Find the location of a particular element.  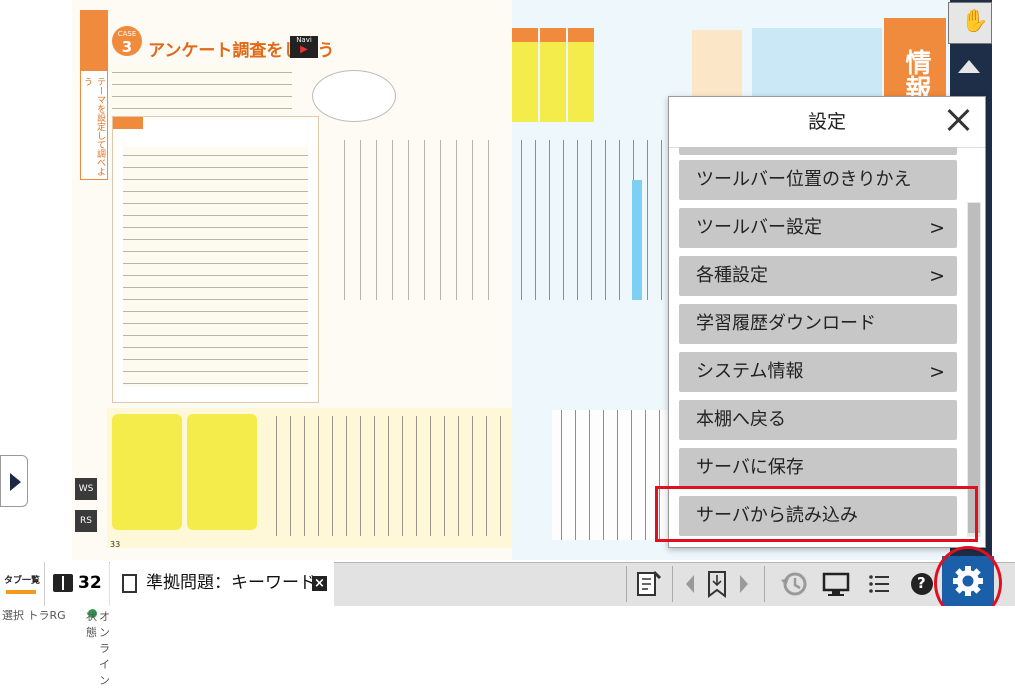

bookmark-icon is located at coordinates (717, 584).